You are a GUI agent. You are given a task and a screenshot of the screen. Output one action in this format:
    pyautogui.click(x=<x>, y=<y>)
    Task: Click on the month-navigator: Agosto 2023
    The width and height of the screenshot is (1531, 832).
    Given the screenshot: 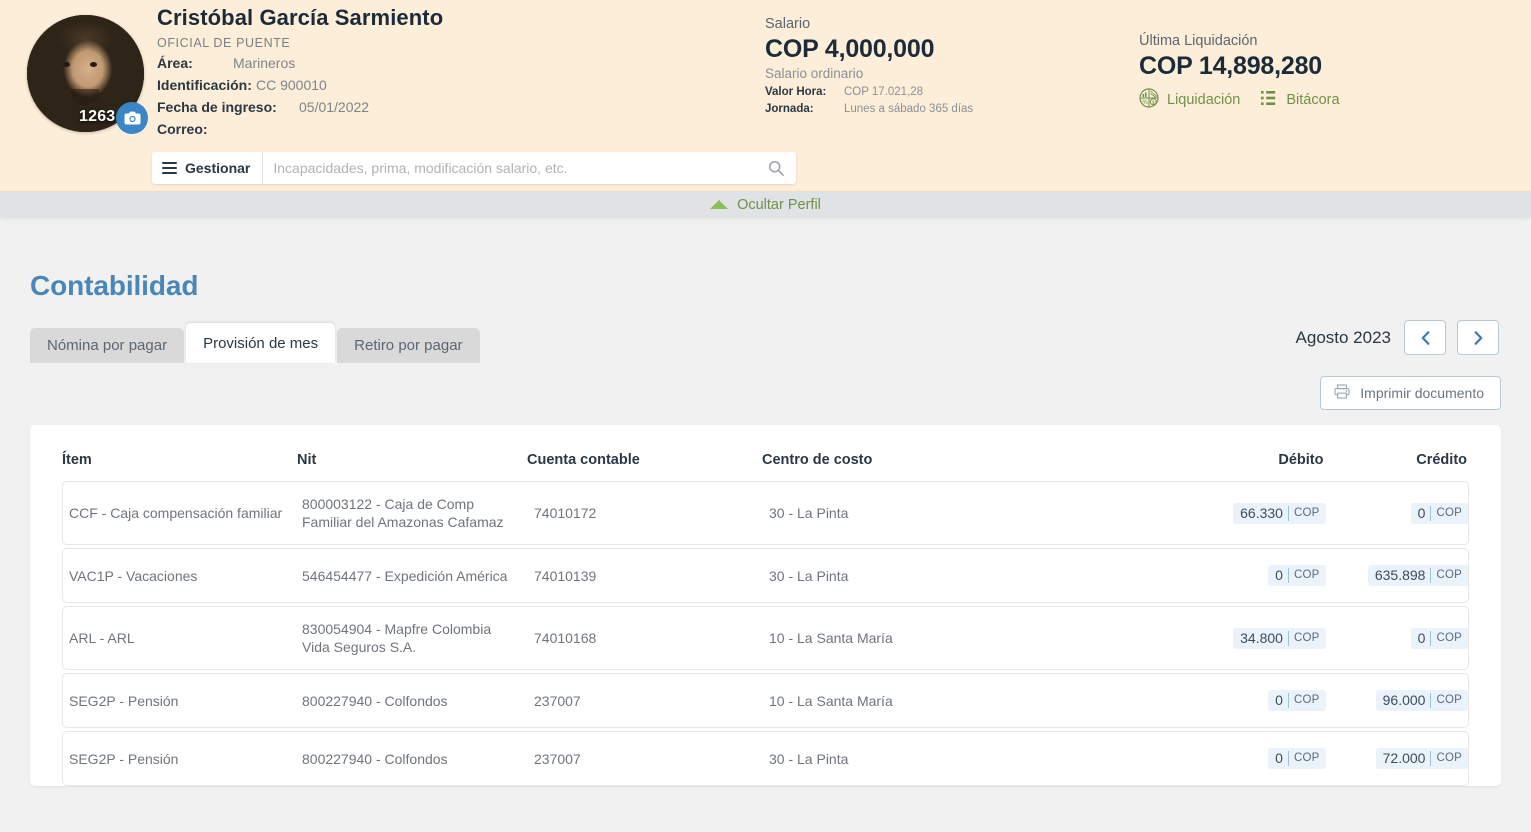 What is the action you would take?
    pyautogui.click(x=1397, y=337)
    